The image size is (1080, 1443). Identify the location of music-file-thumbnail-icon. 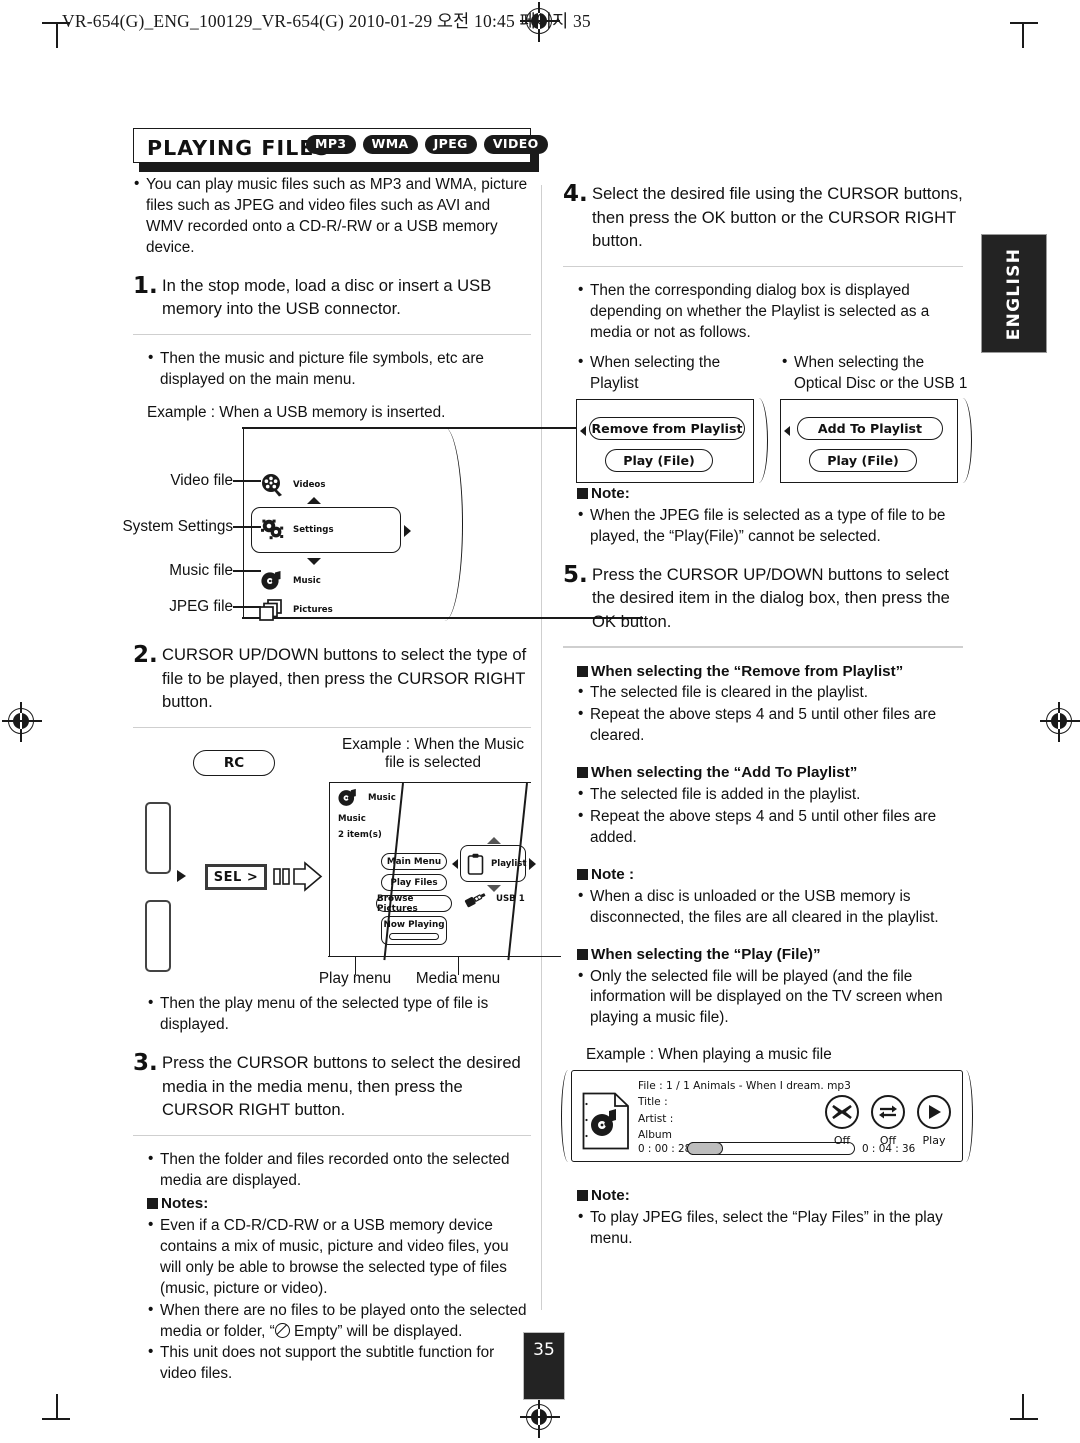
(605, 1121).